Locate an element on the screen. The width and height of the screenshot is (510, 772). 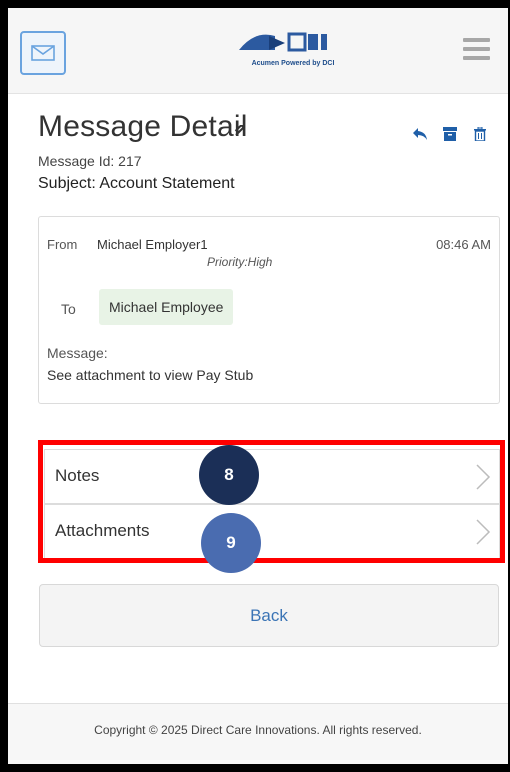
step-badge-8: 8 is located at coordinates (229, 475).